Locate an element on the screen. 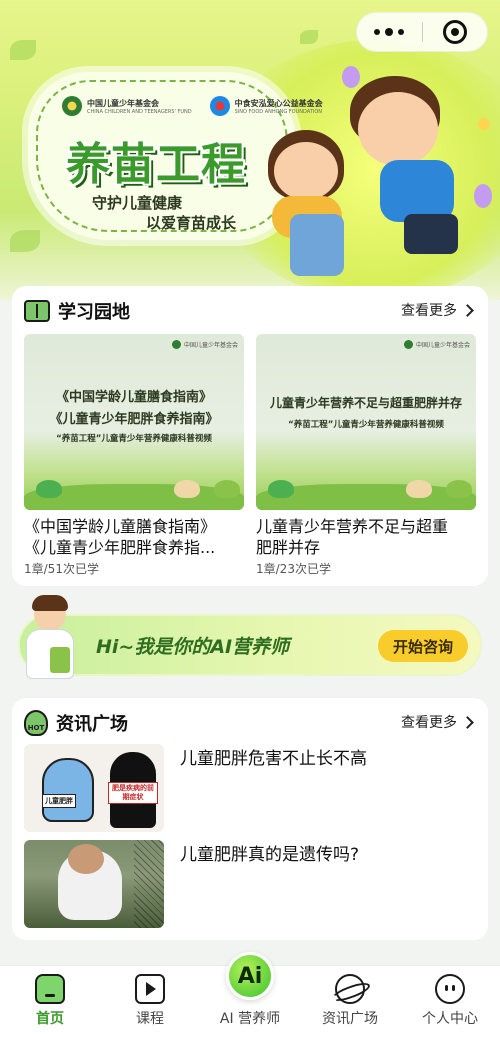 The image size is (500, 1037). home-icon is located at coordinates (50, 989).